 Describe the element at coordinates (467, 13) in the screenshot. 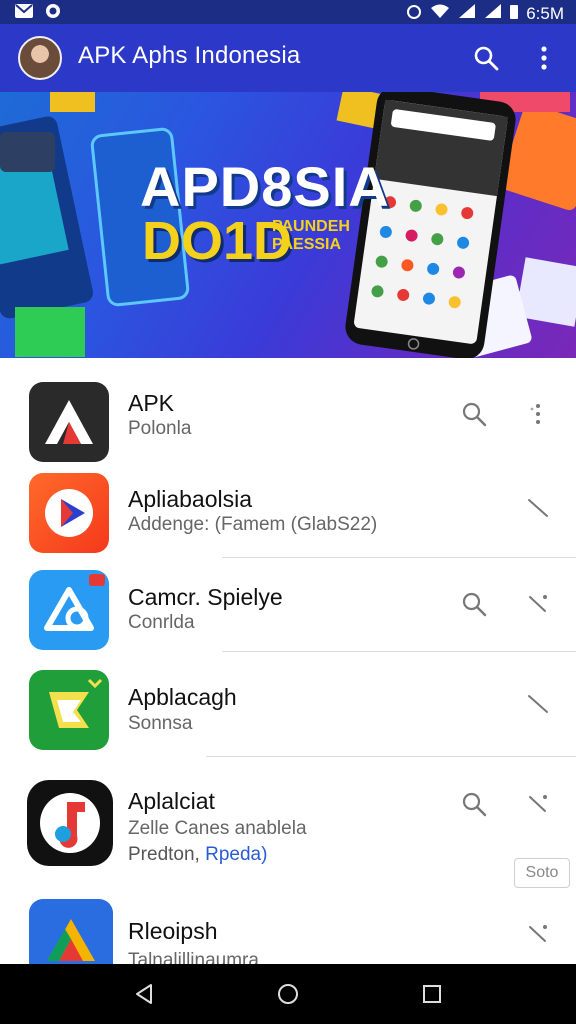

I see `signal-icon` at that location.